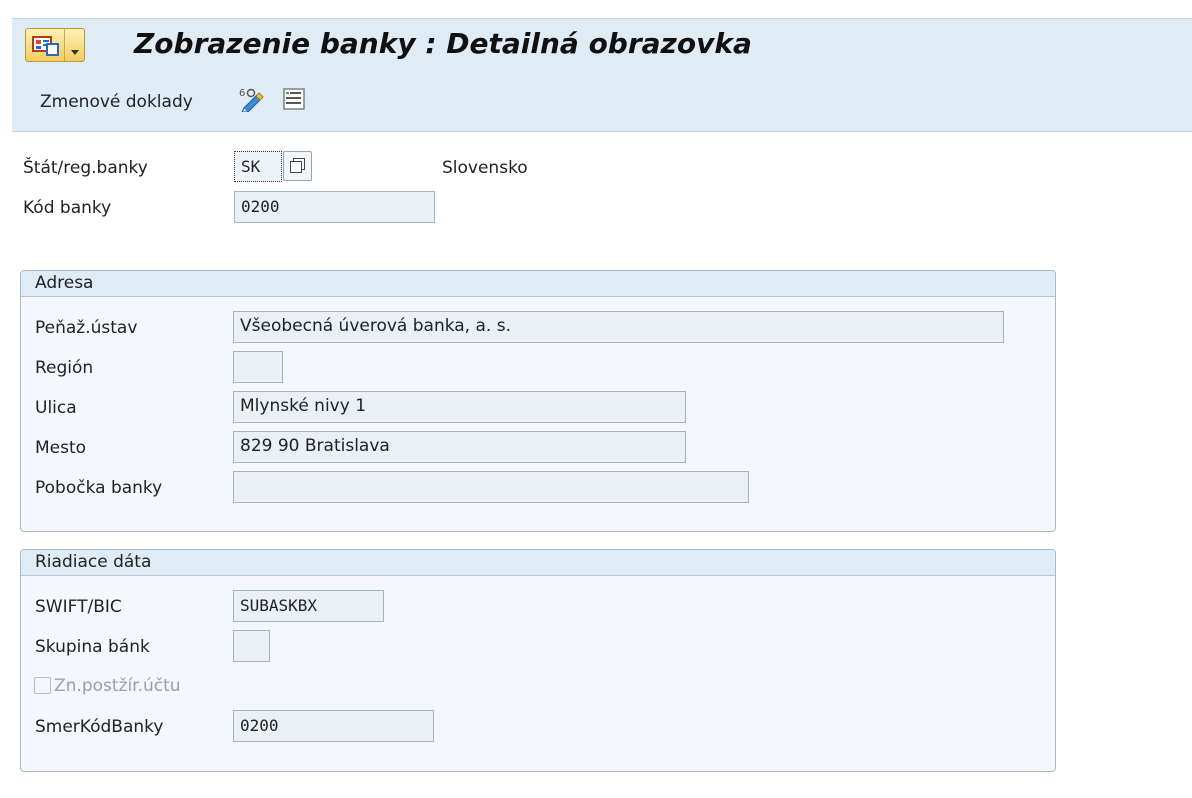  Describe the element at coordinates (459, 447) in the screenshot. I see `city-field: 829 90 Bratislava` at that location.